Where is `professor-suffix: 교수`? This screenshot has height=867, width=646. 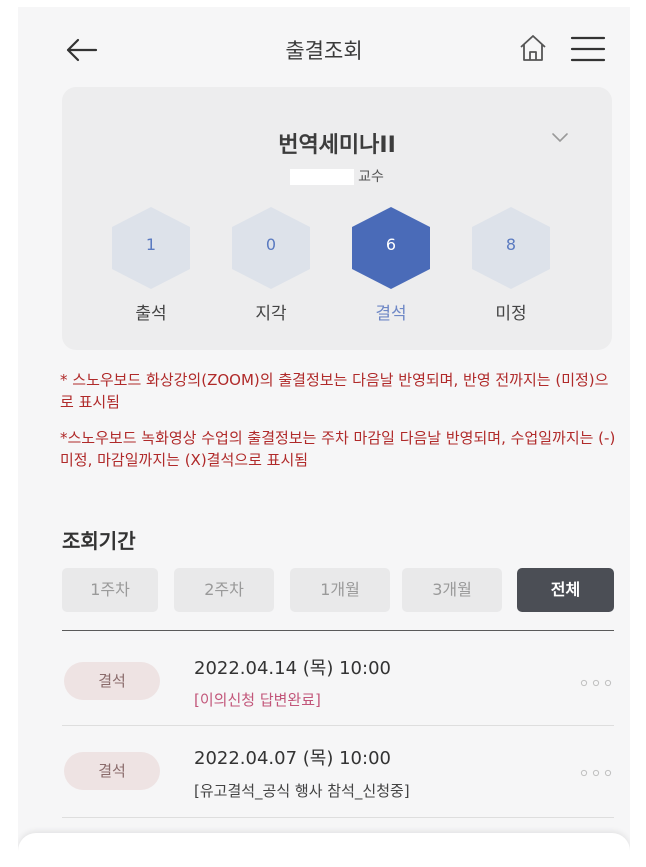
professor-suffix: 교수 is located at coordinates (371, 177).